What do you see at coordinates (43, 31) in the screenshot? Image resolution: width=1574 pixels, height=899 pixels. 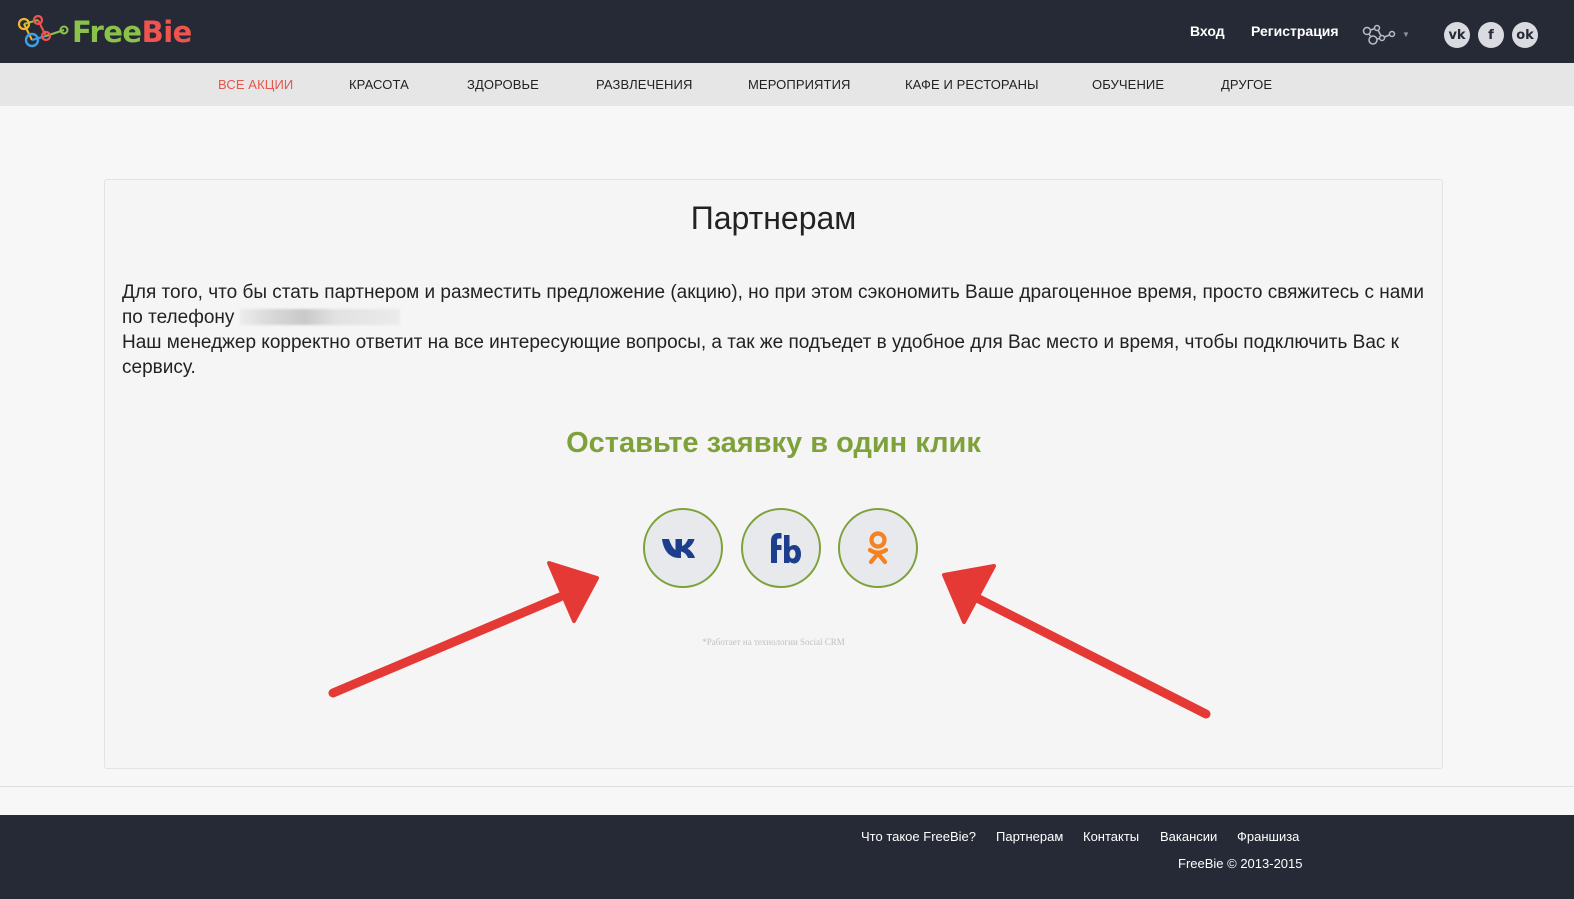 I see `logo-molecule-icon` at bounding box center [43, 31].